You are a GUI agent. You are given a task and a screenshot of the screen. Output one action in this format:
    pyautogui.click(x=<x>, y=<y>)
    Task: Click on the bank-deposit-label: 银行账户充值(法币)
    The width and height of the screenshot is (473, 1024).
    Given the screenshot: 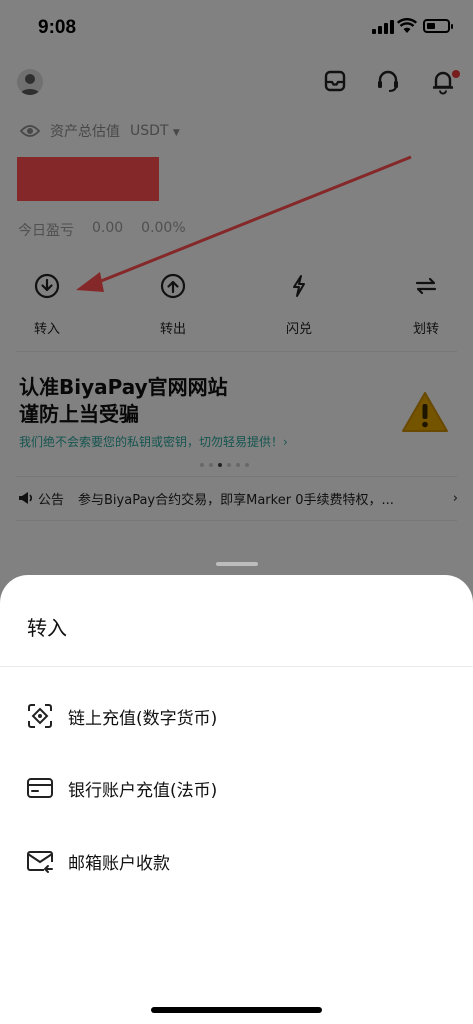 What is the action you would take?
    pyautogui.click(x=143, y=790)
    